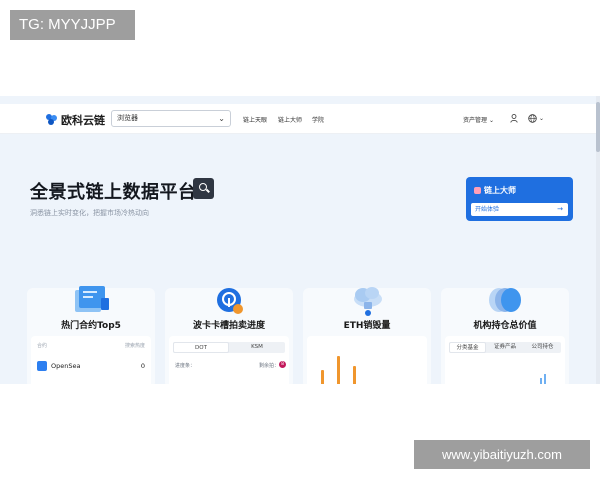  Describe the element at coordinates (66, 366) in the screenshot. I see `contract-name: OpenSea` at that location.